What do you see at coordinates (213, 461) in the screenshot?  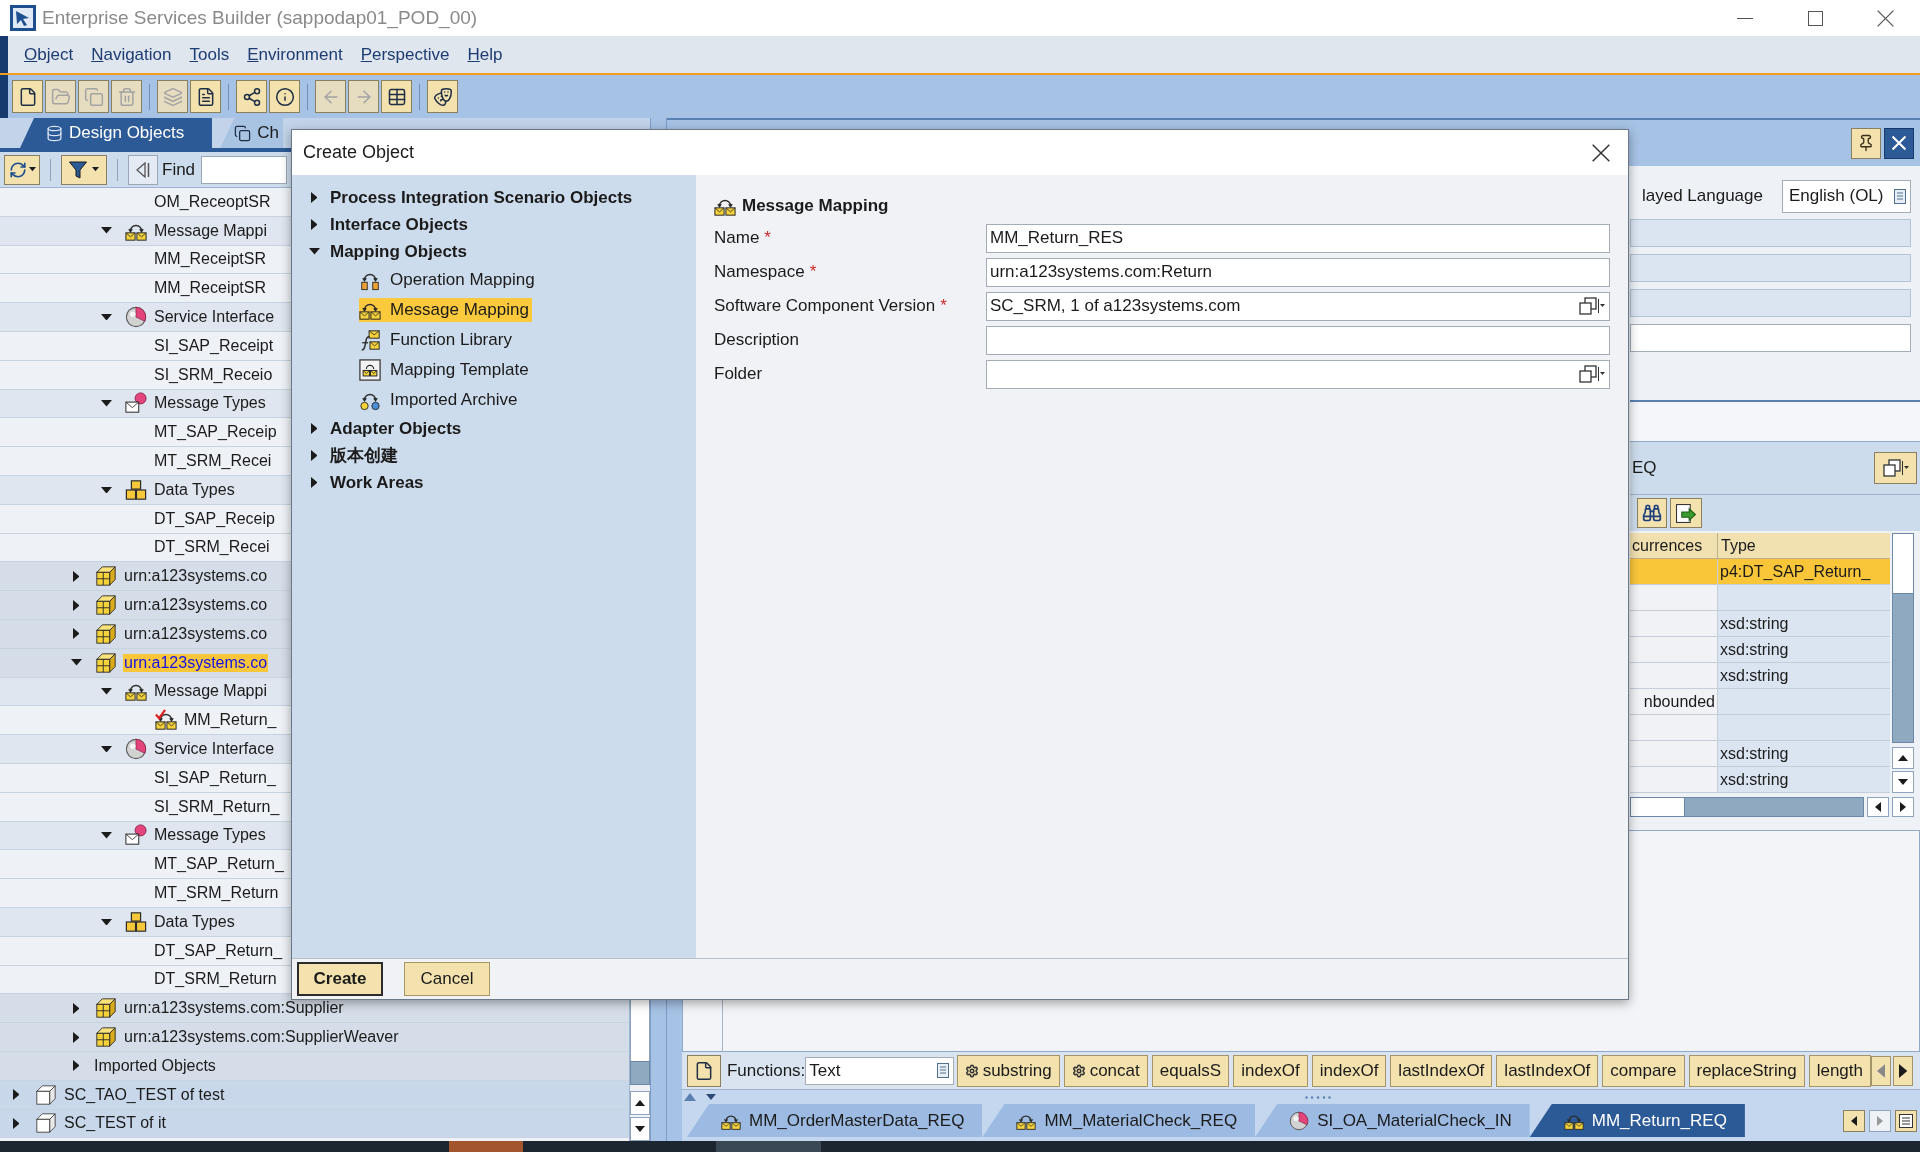 I see `tree-item: MT_SRM_Recei` at bounding box center [213, 461].